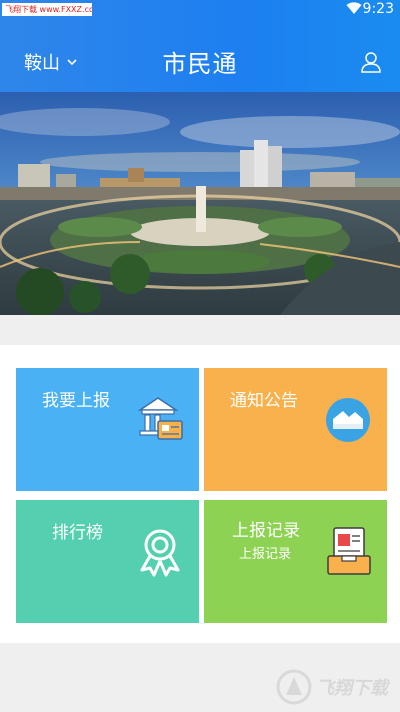 Image resolution: width=400 pixels, height=712 pixels. I want to click on tile-label: 我要上报, so click(76, 401).